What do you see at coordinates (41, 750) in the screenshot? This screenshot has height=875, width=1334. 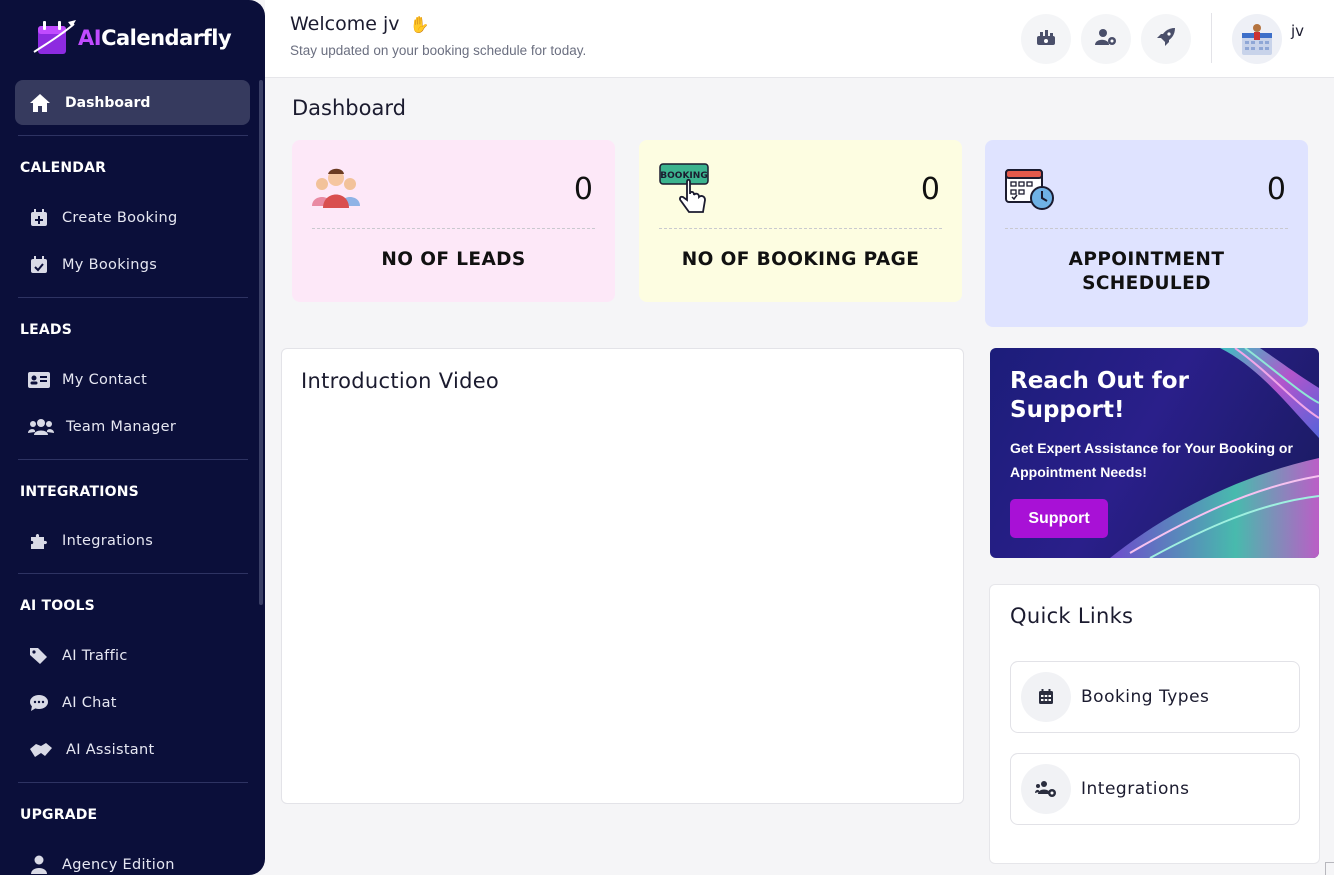 I see `handshake-icon` at bounding box center [41, 750].